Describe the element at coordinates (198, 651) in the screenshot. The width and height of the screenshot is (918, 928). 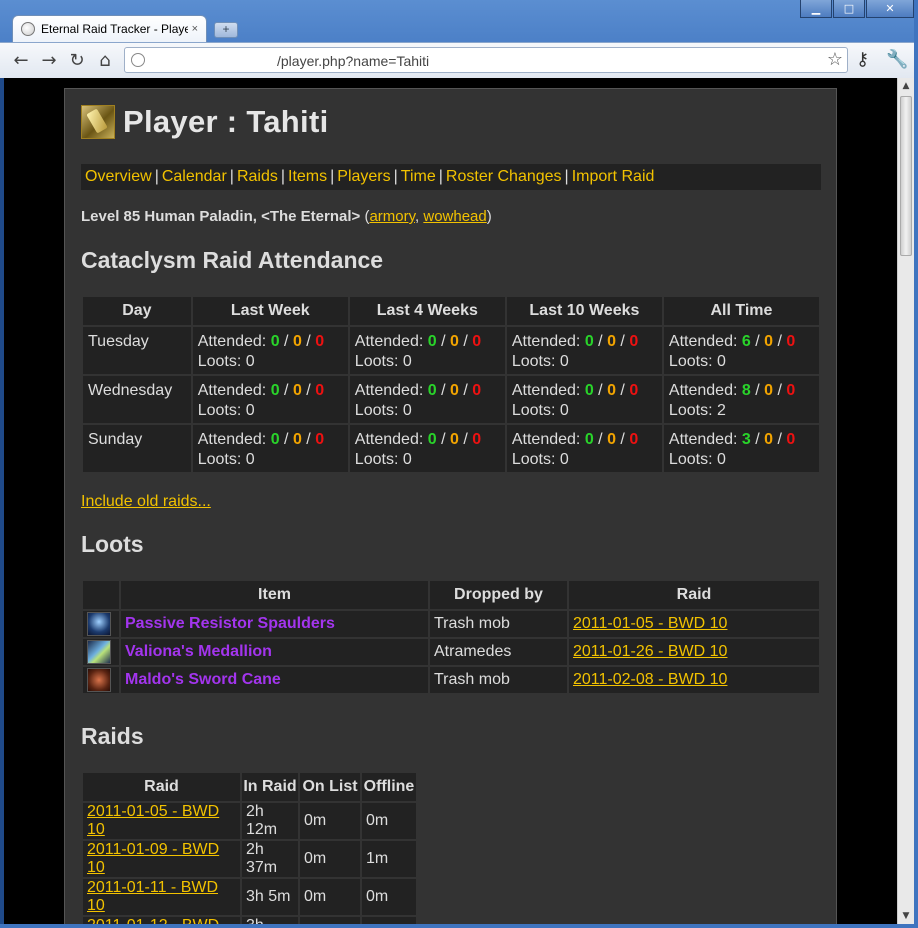
I see `item-link: Valiona's Medallion` at that location.